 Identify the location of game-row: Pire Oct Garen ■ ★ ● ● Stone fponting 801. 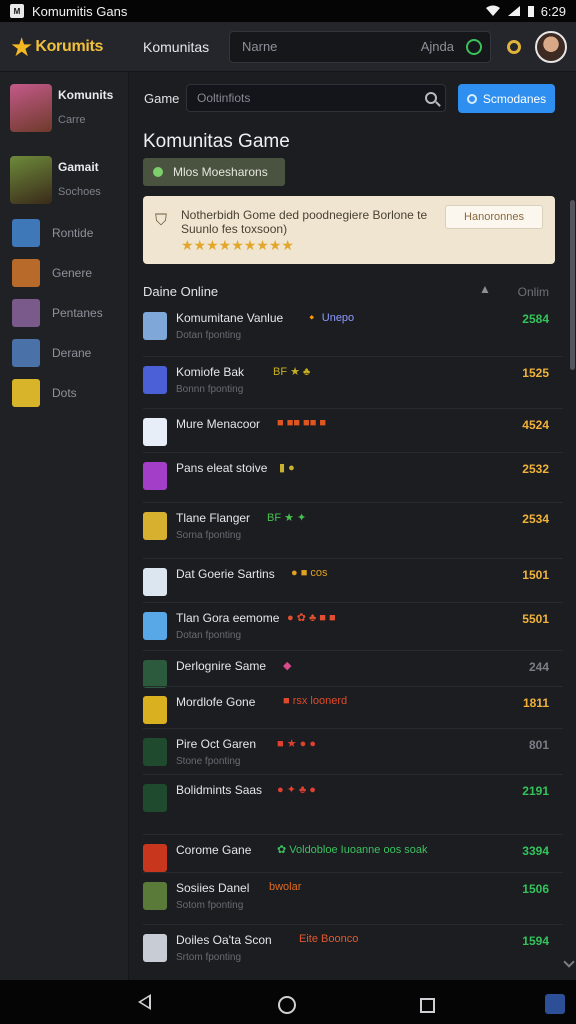
(346, 759).